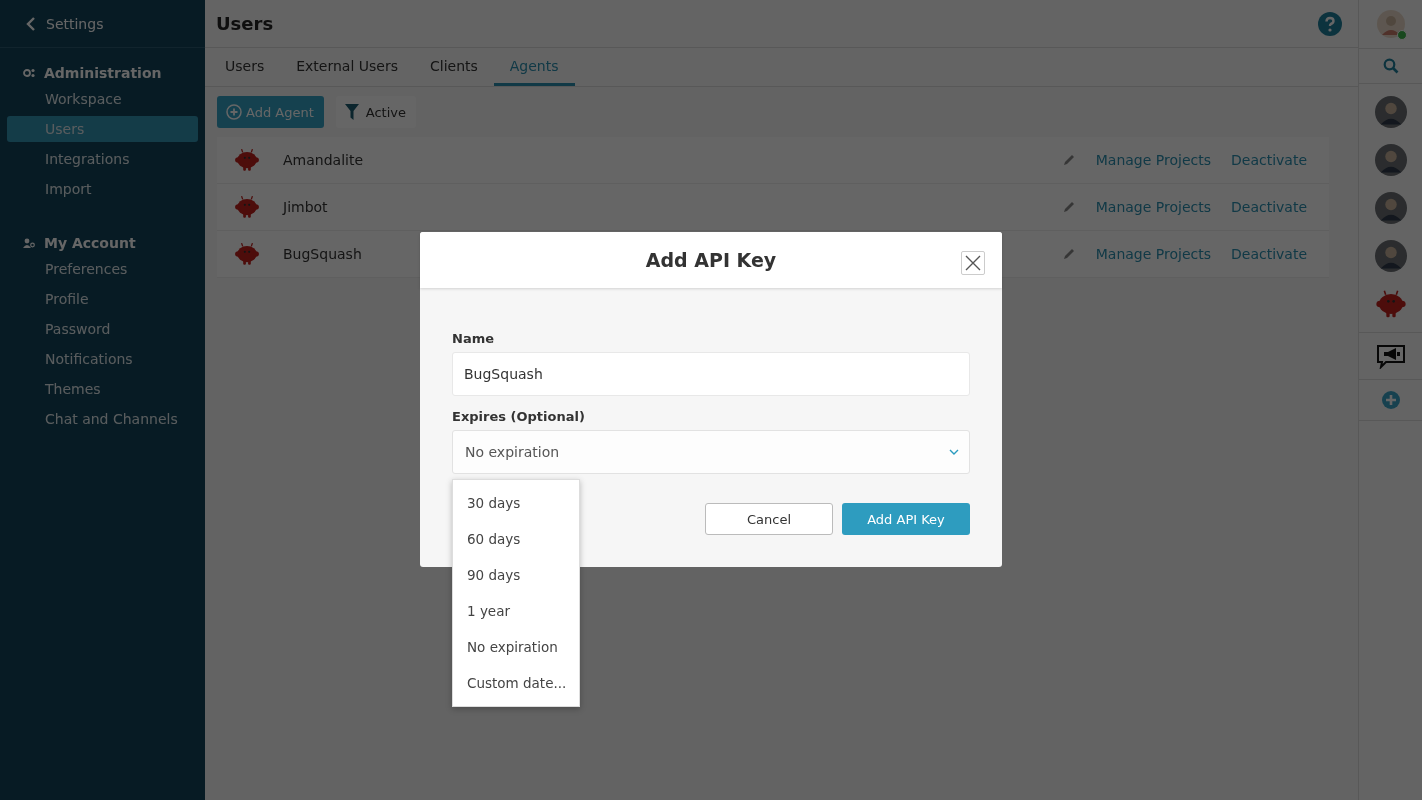 Image resolution: width=1422 pixels, height=800 pixels. I want to click on dialog-title: Add API Key, so click(711, 260).